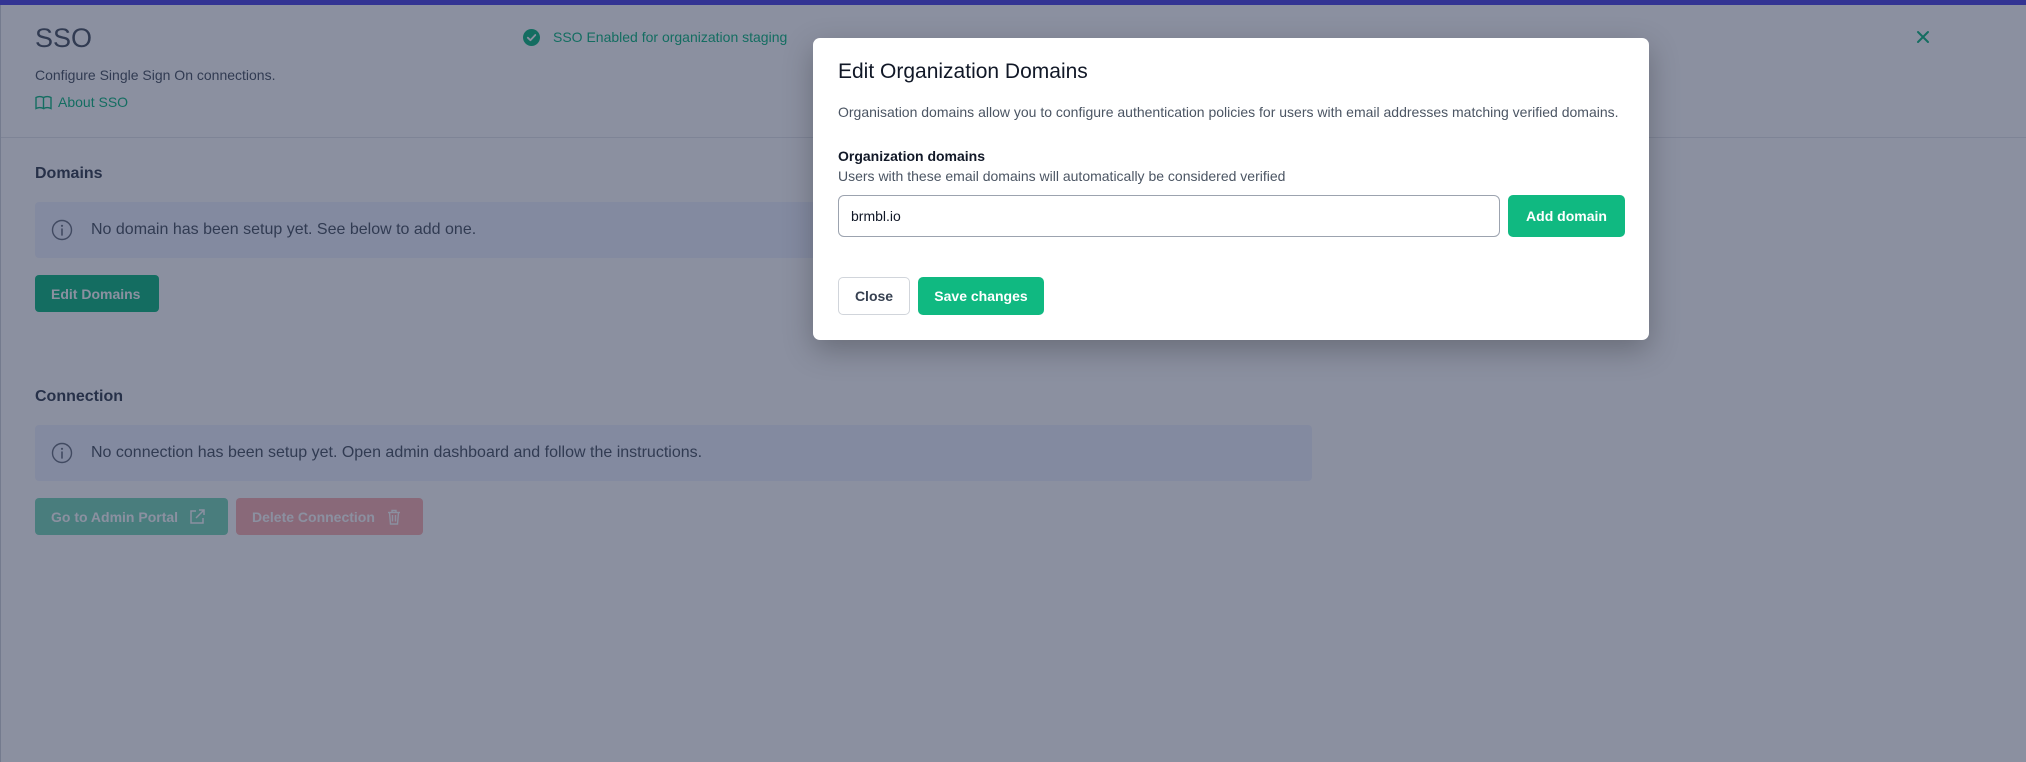 This screenshot has height=762, width=2026. I want to click on add-domain-button: Add domain, so click(1566, 216).